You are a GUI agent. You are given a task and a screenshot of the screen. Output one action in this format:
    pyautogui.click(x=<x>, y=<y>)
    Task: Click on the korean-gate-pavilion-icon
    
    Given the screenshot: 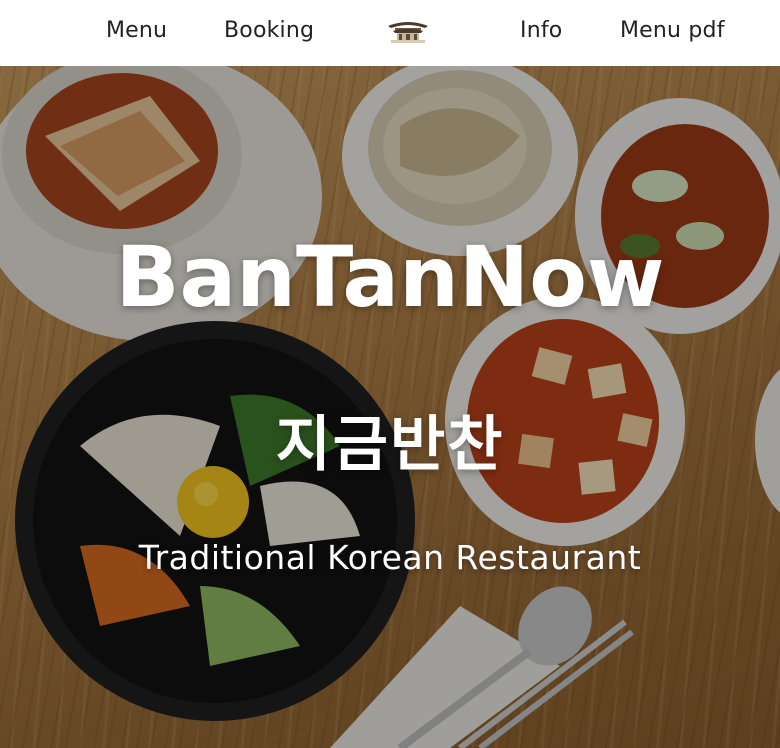 What is the action you would take?
    pyautogui.click(x=408, y=32)
    